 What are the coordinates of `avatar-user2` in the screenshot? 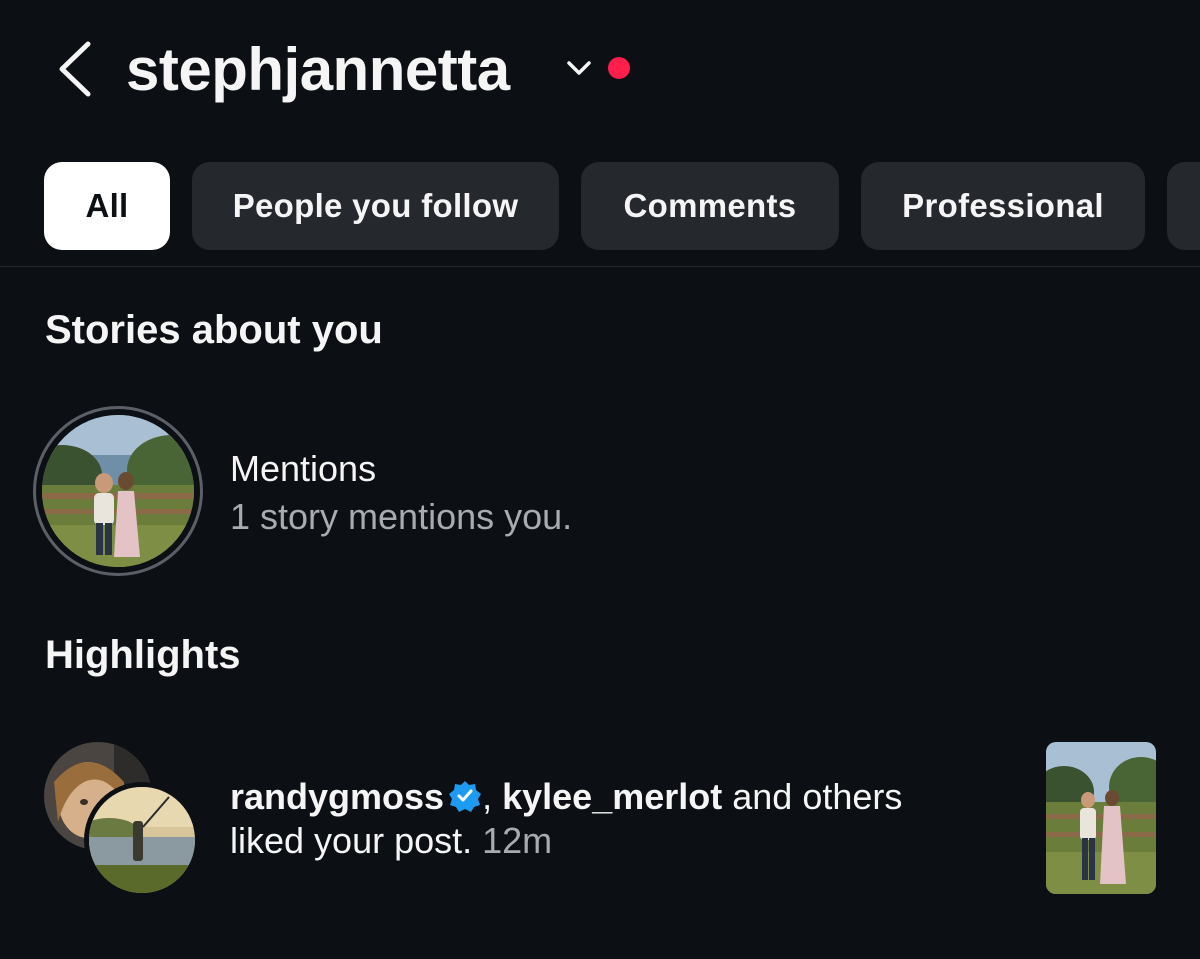 It's located at (142, 840).